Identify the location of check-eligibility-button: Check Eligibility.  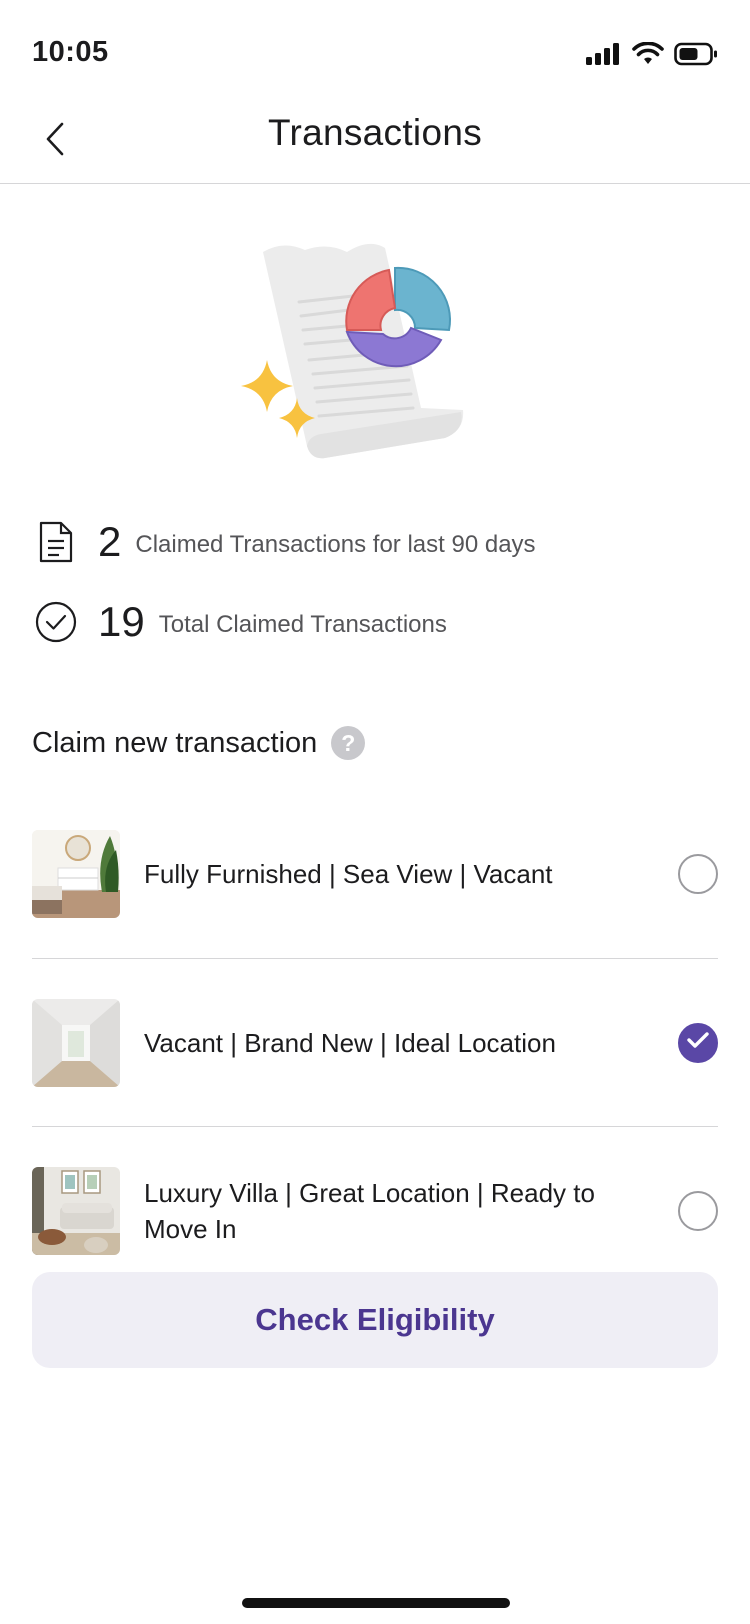
(375, 1320).